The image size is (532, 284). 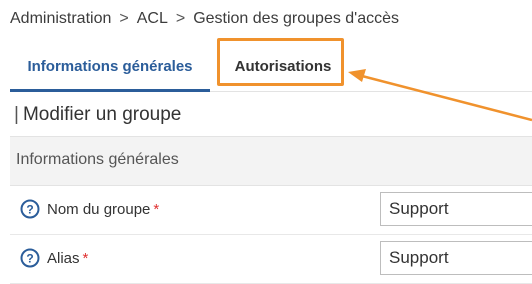 What do you see at coordinates (60, 18) in the screenshot?
I see `breadcrumb-item-administration: Administration` at bounding box center [60, 18].